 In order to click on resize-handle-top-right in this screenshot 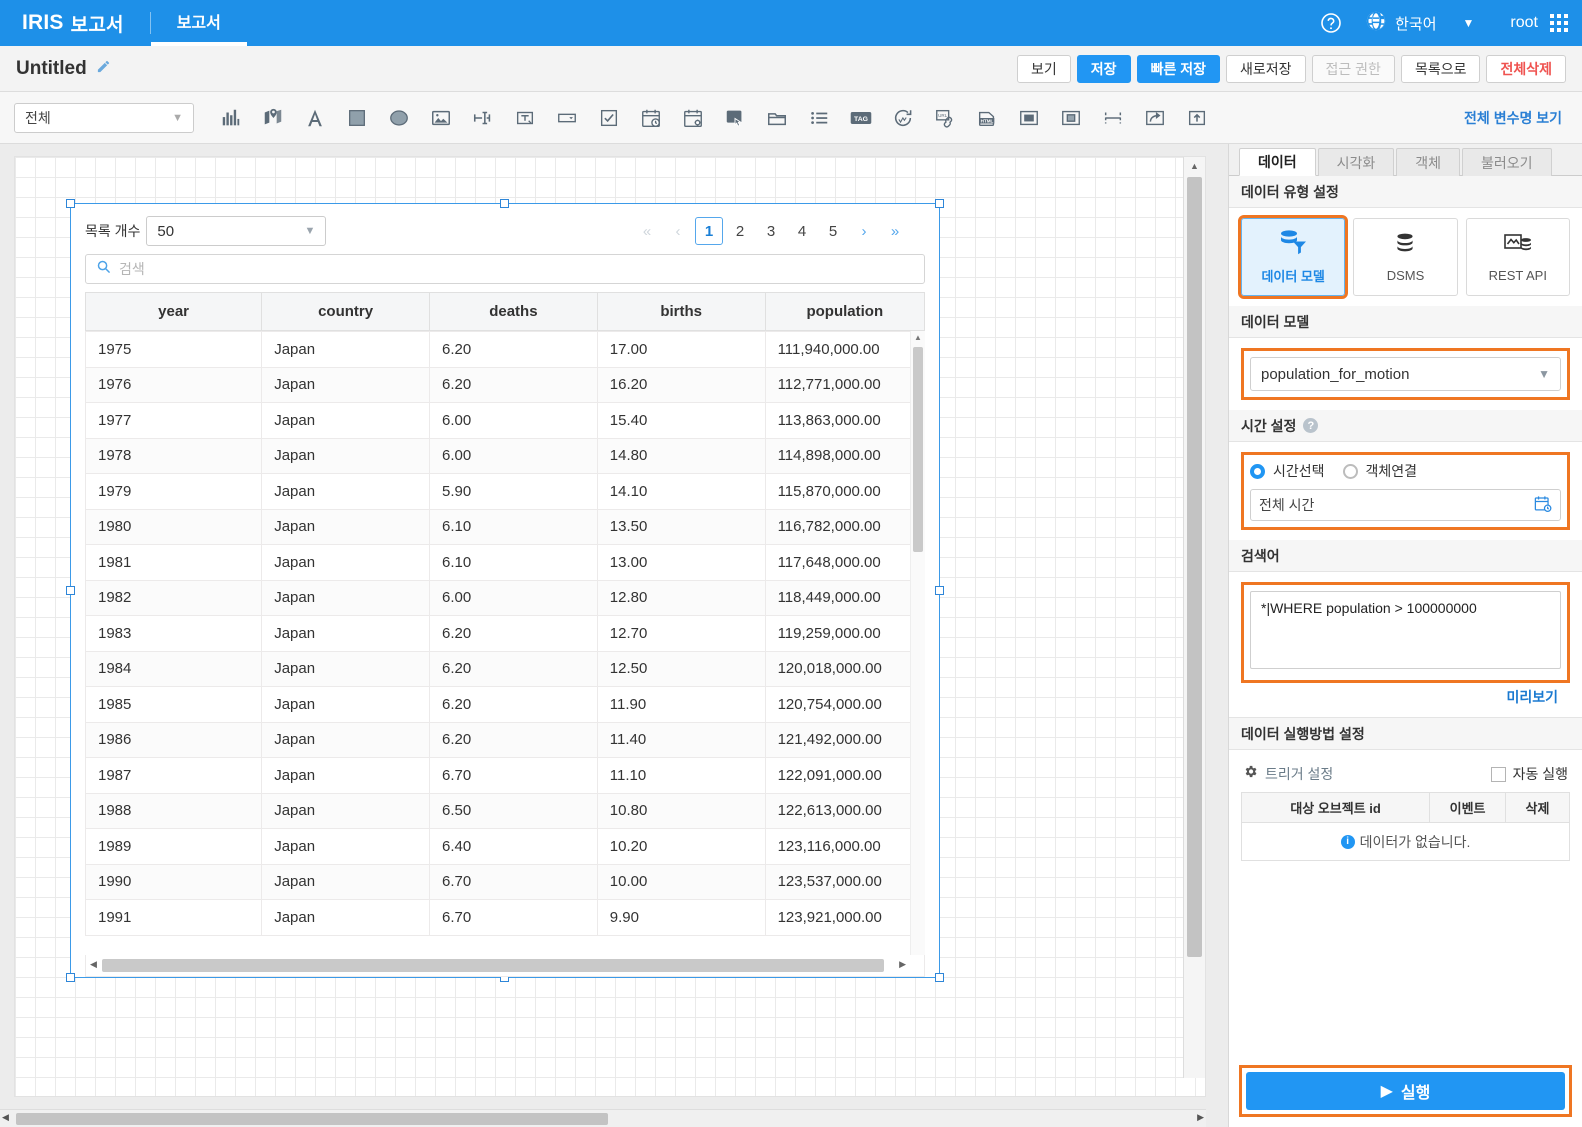, I will do `click(939, 203)`.